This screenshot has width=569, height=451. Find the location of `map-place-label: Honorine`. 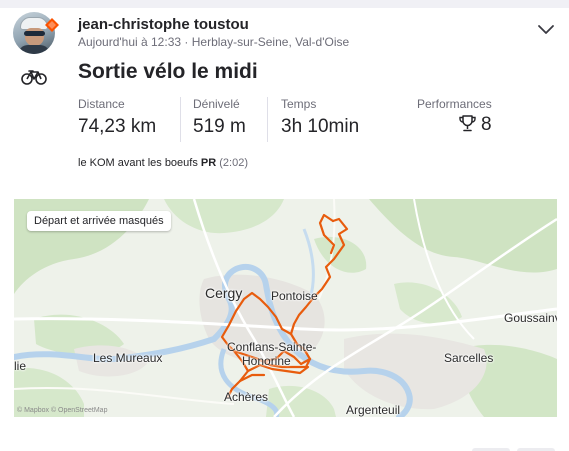

map-place-label: Honorine is located at coordinates (266, 361).